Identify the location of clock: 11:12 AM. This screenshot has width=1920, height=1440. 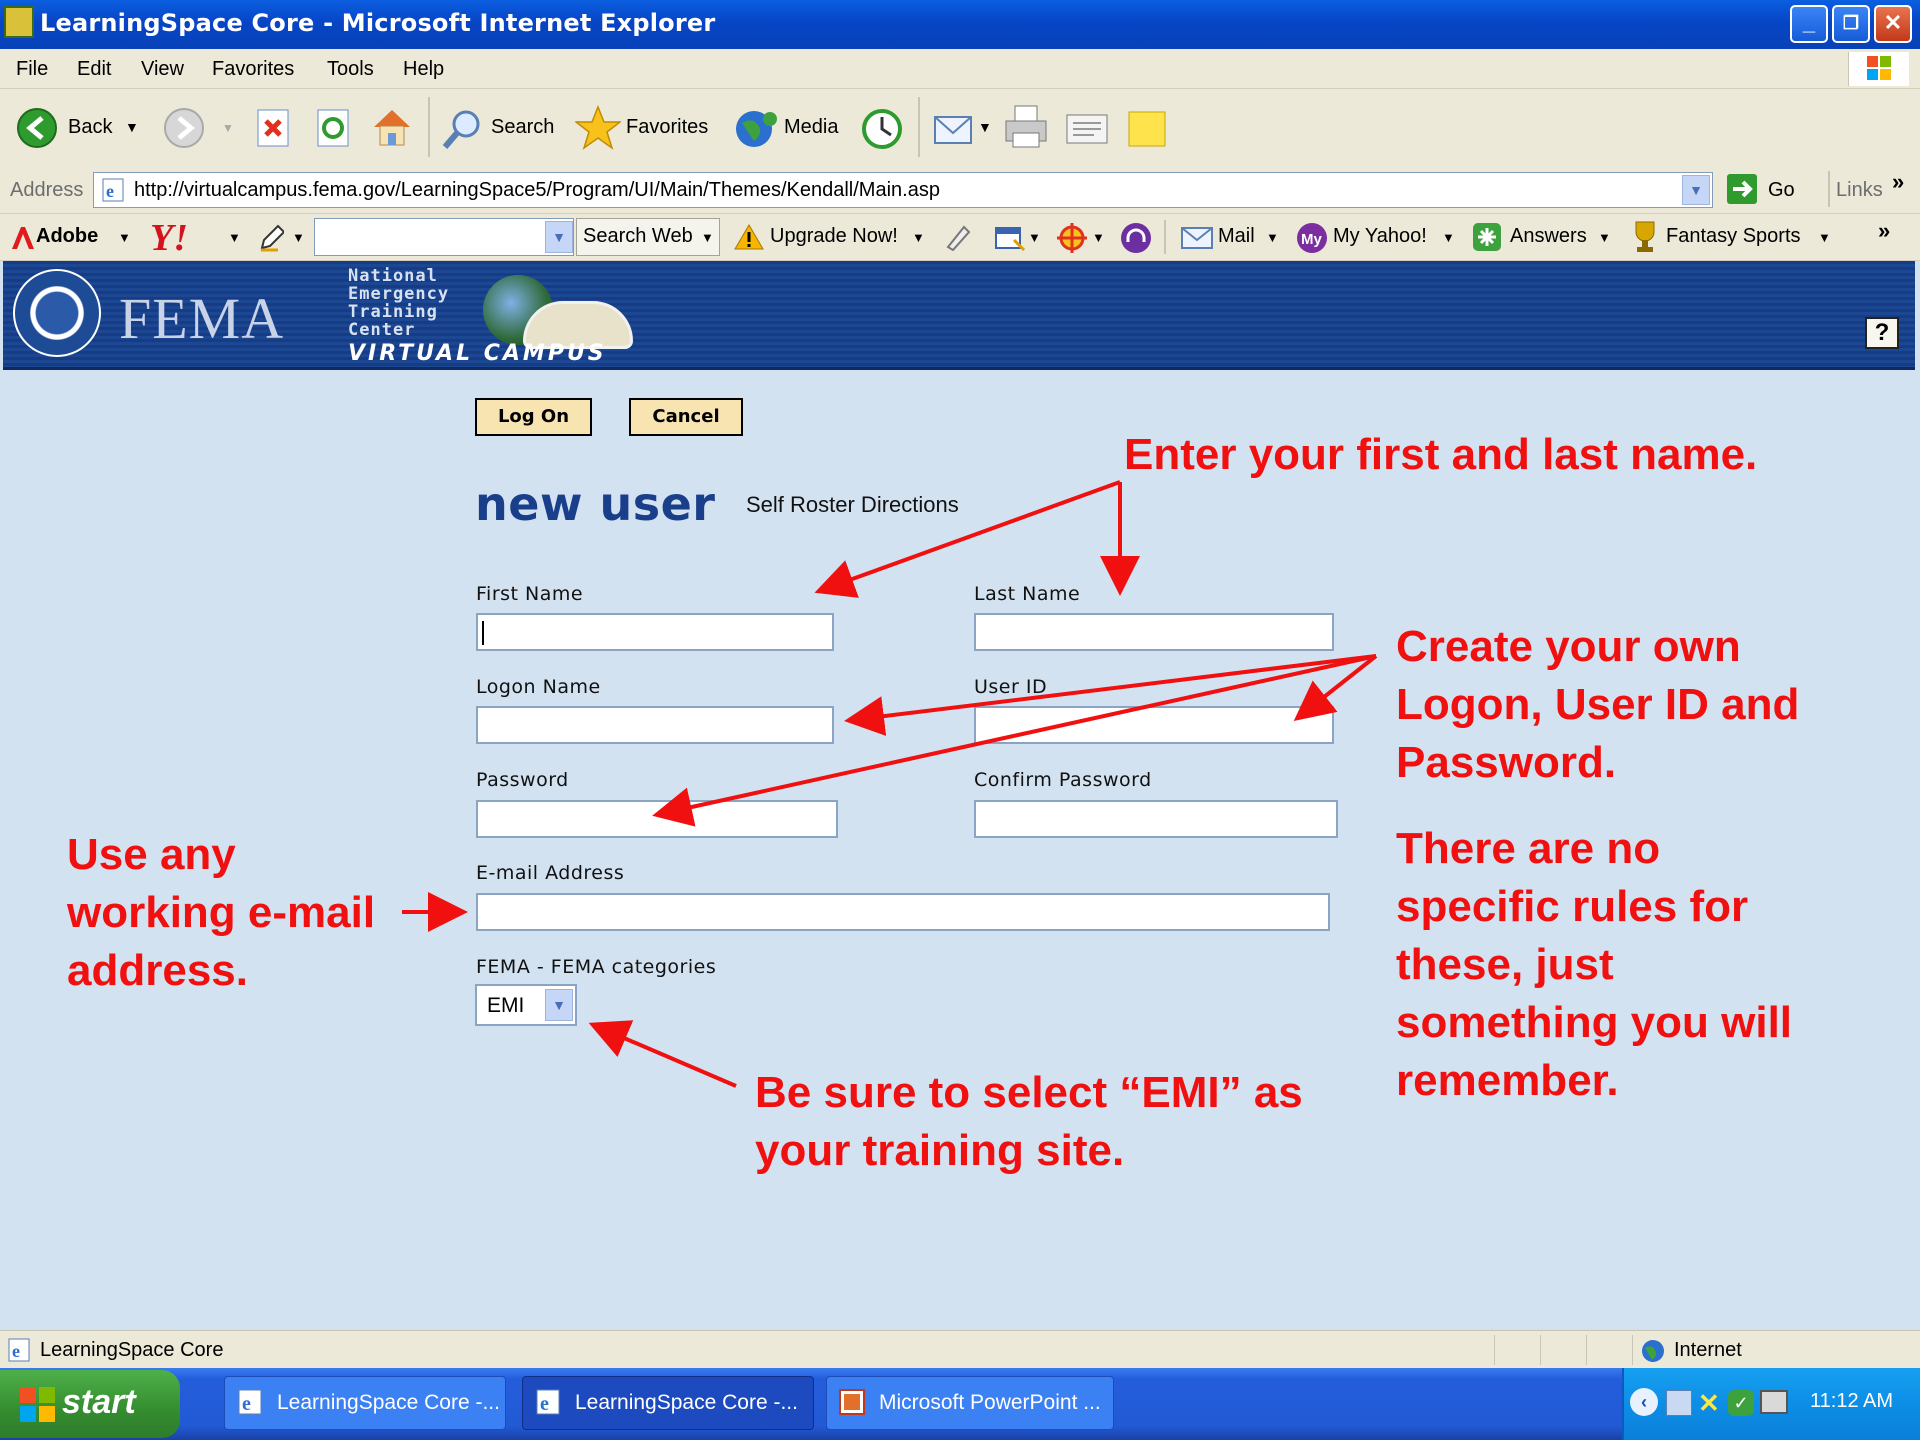
(1851, 1401).